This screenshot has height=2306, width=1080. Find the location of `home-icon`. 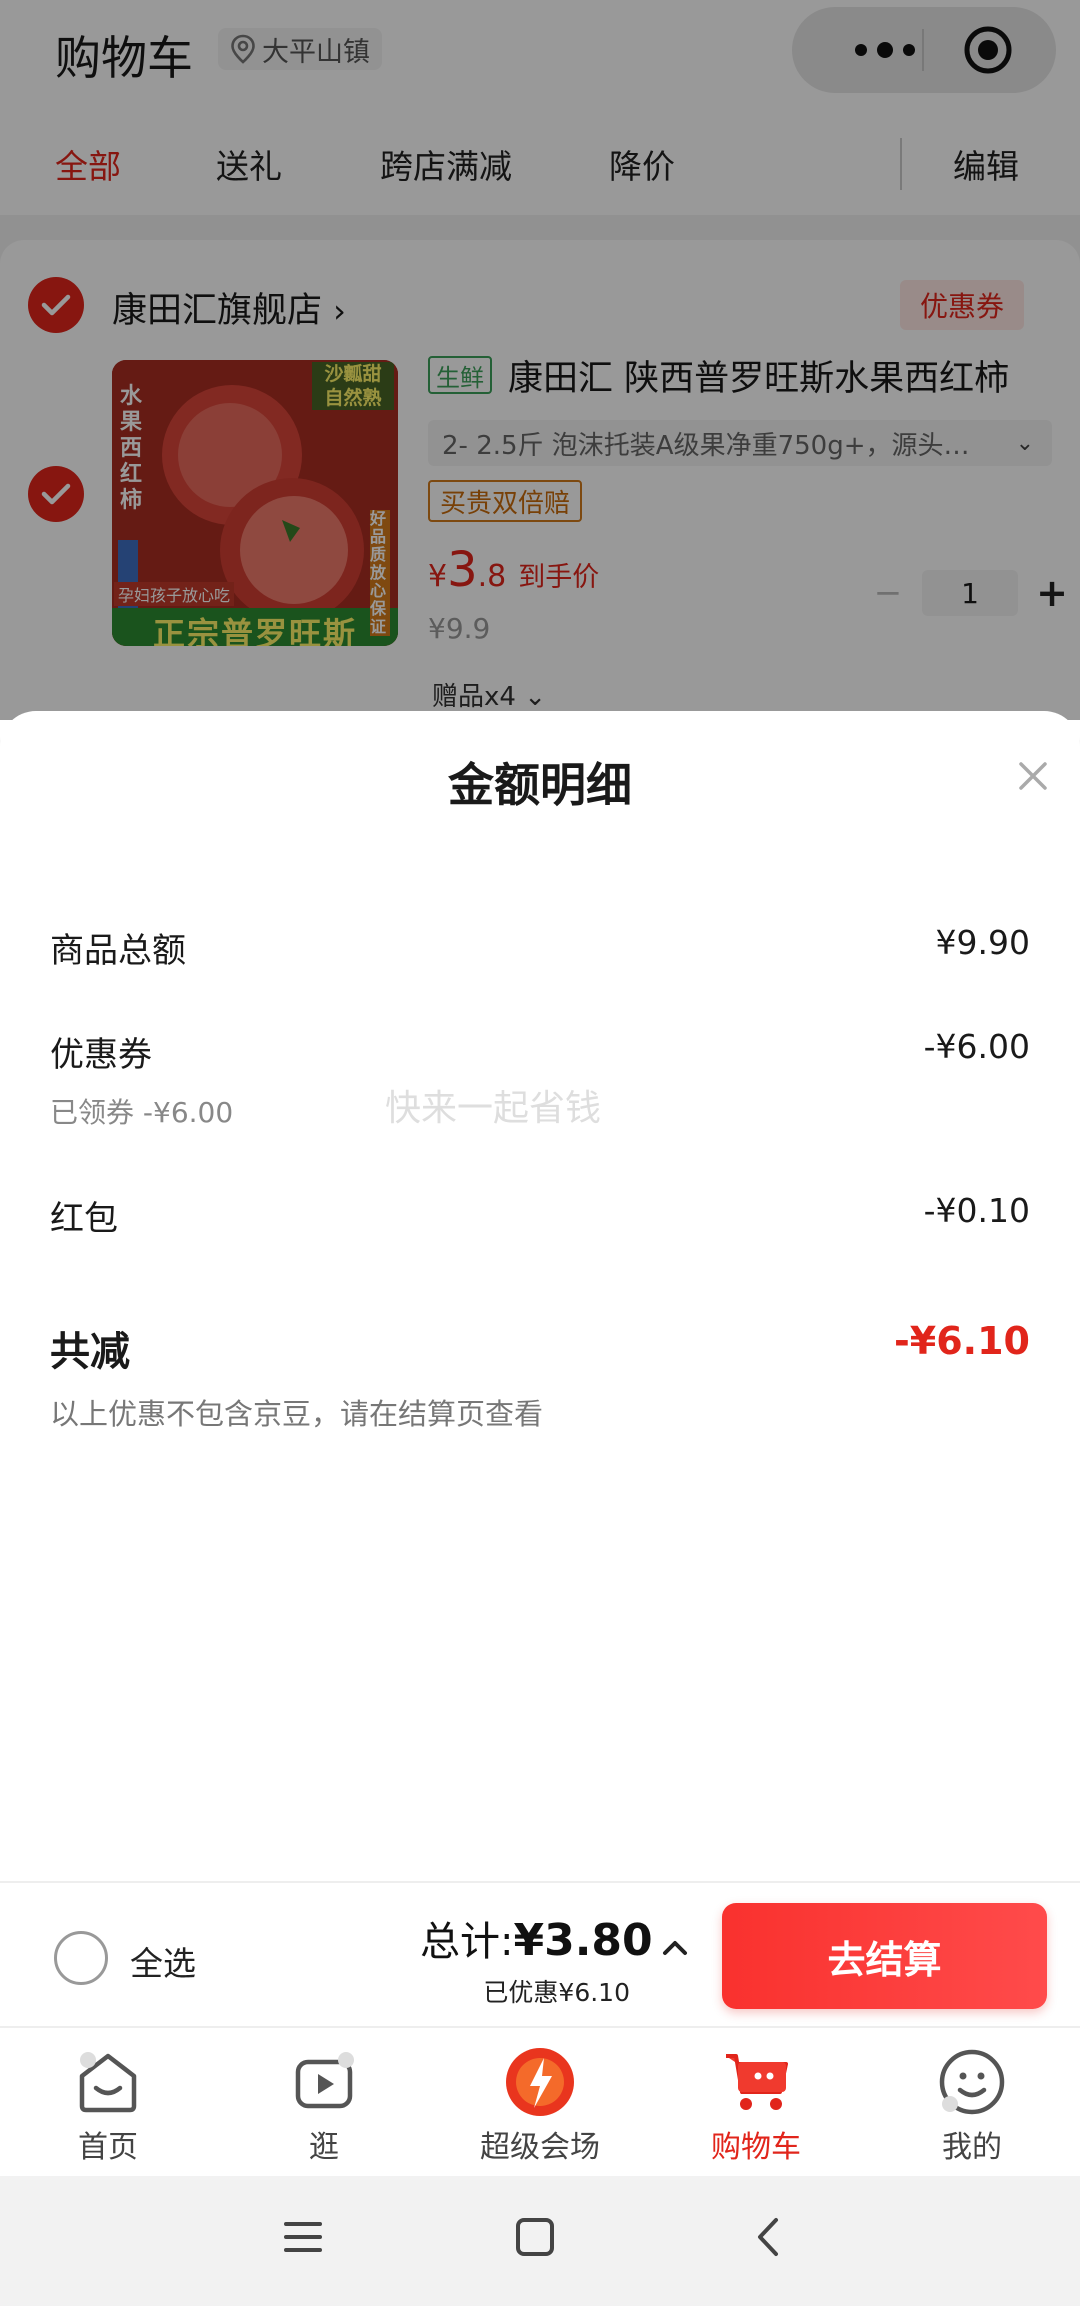

home-icon is located at coordinates (108, 2082).